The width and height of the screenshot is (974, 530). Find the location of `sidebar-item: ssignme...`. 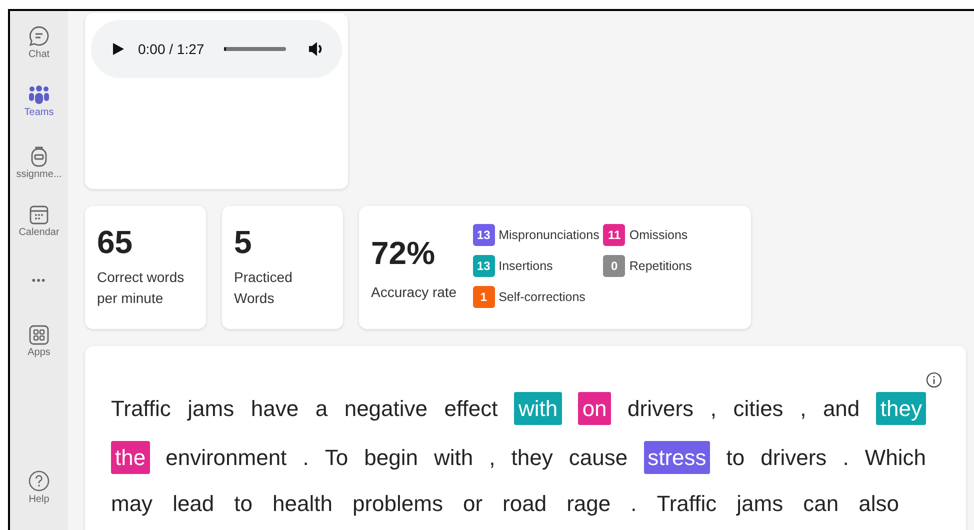

sidebar-item: ssignme... is located at coordinates (39, 175).